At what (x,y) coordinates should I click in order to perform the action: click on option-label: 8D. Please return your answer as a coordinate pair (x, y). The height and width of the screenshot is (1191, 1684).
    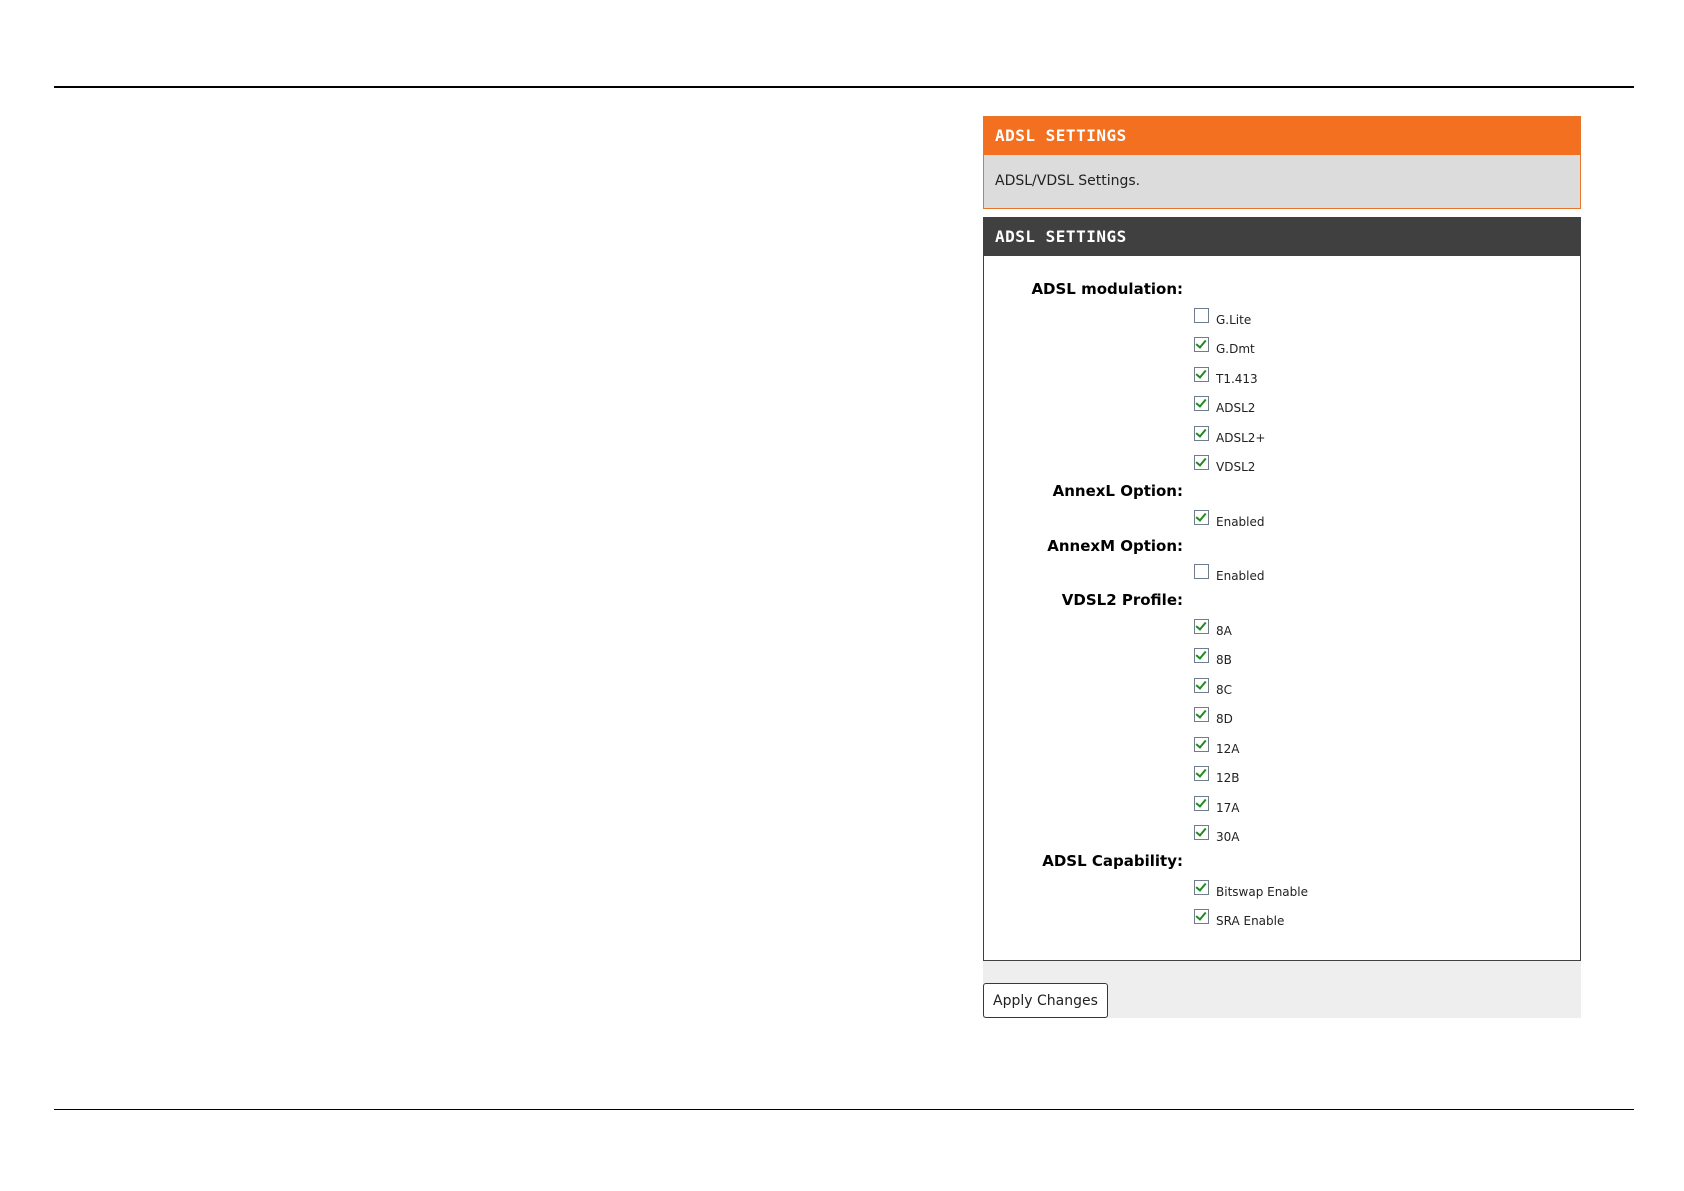
    Looking at the image, I should click on (1224, 719).